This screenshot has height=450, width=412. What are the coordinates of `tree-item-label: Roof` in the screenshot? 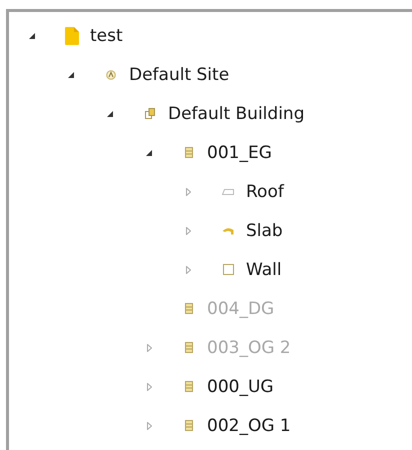 It's located at (265, 192).